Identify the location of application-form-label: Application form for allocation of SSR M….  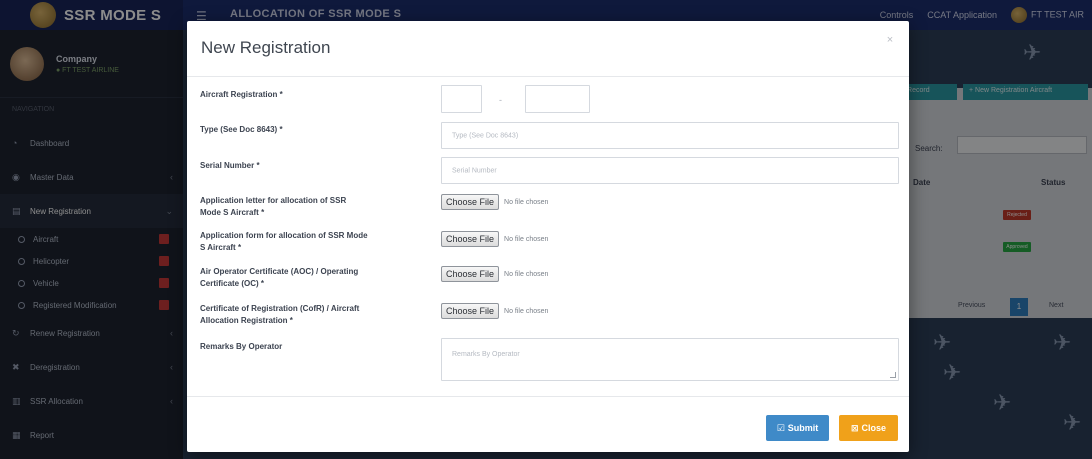
(284, 242).